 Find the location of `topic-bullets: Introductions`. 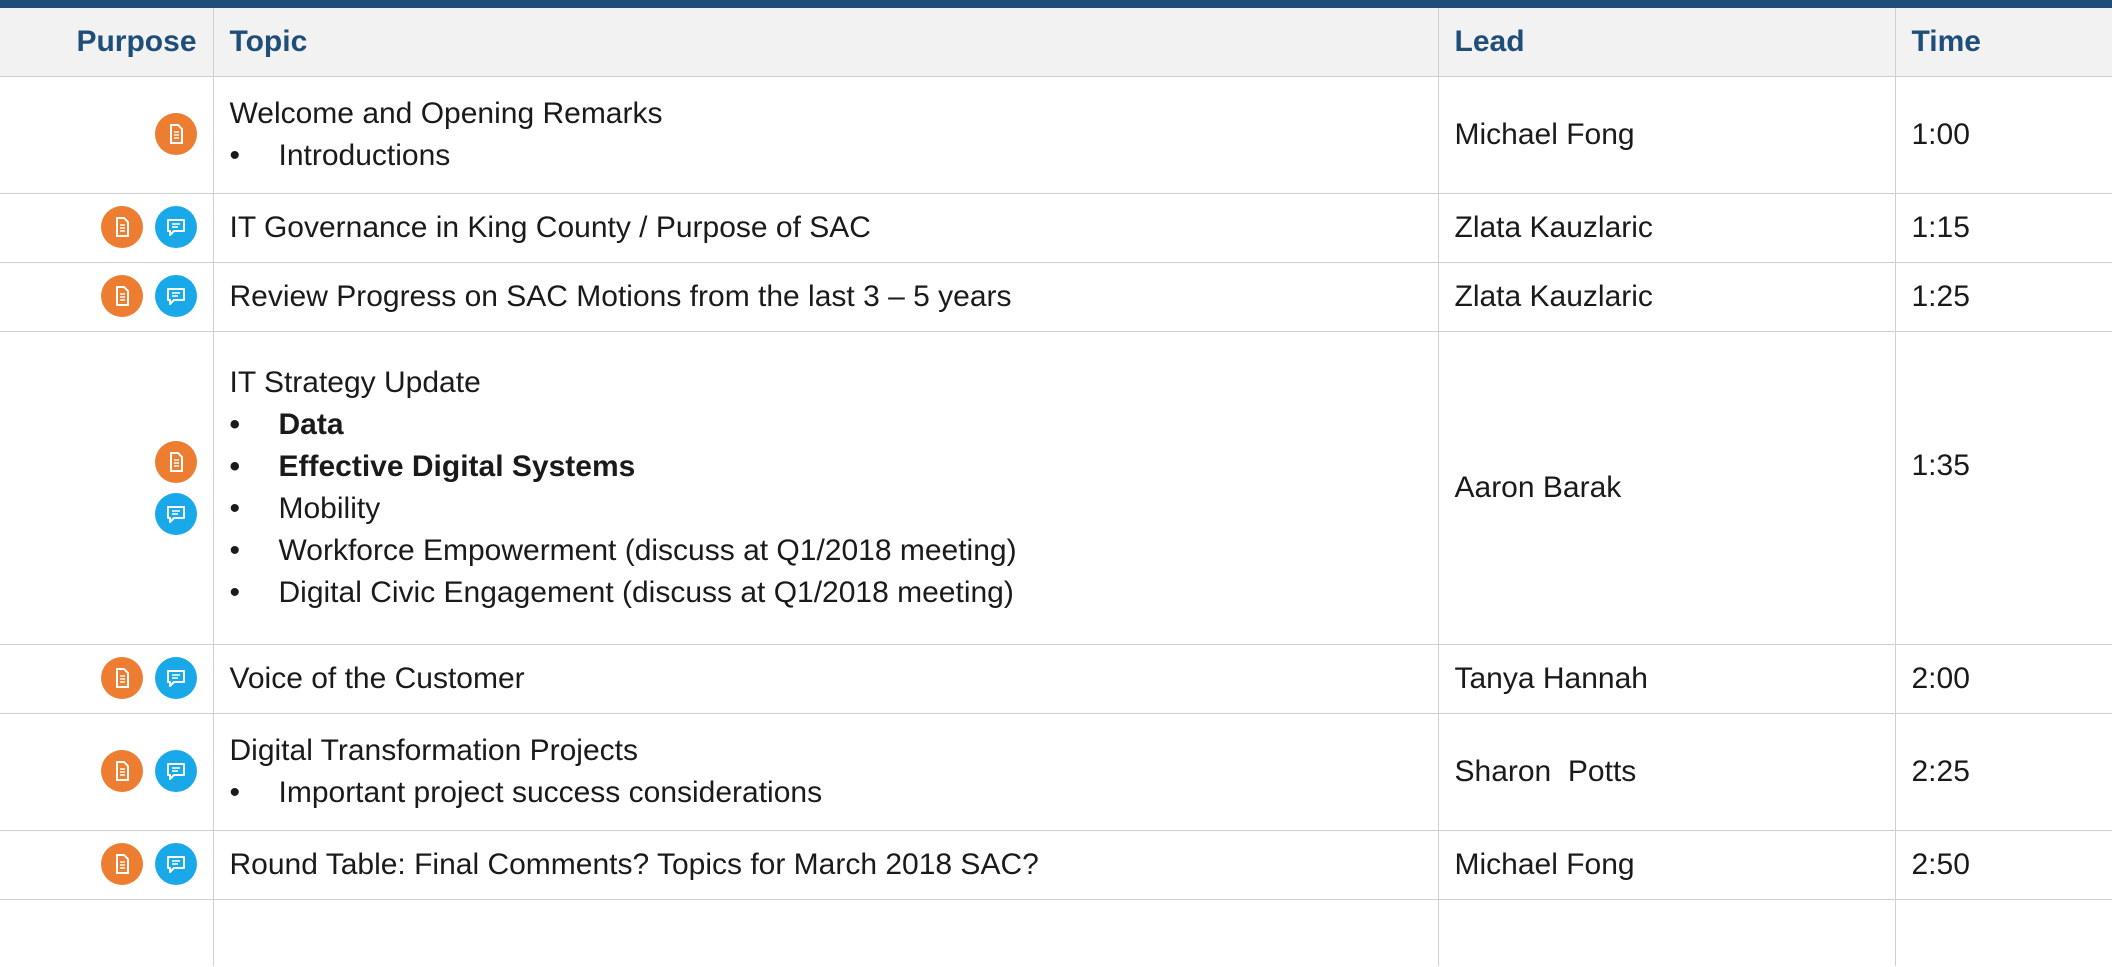

topic-bullets: Introductions is located at coordinates (826, 156).